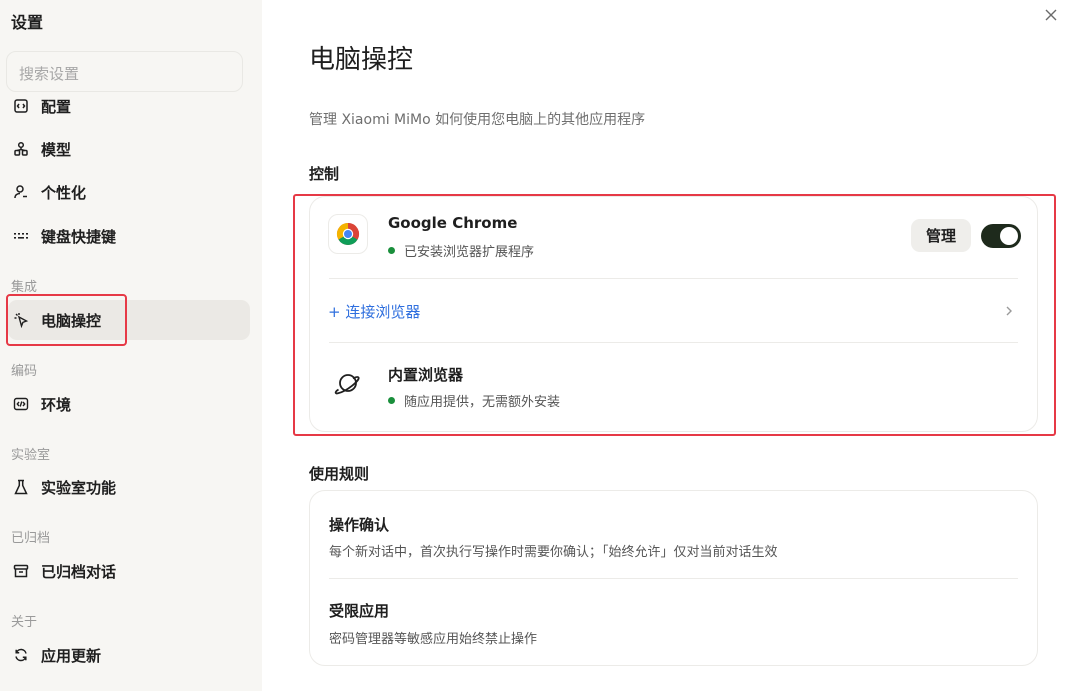 The image size is (1080, 691). What do you see at coordinates (56, 404) in the screenshot?
I see `sidebar-item-label: 环境` at bounding box center [56, 404].